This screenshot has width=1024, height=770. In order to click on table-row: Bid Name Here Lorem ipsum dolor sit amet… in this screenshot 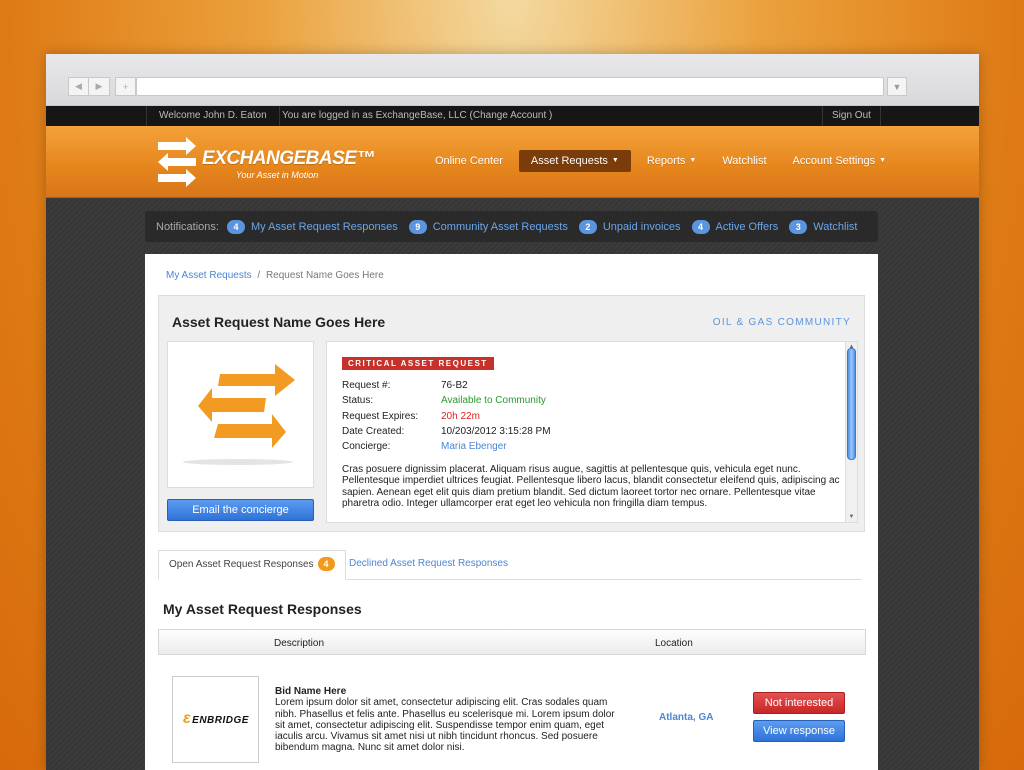, I will do `click(450, 720)`.